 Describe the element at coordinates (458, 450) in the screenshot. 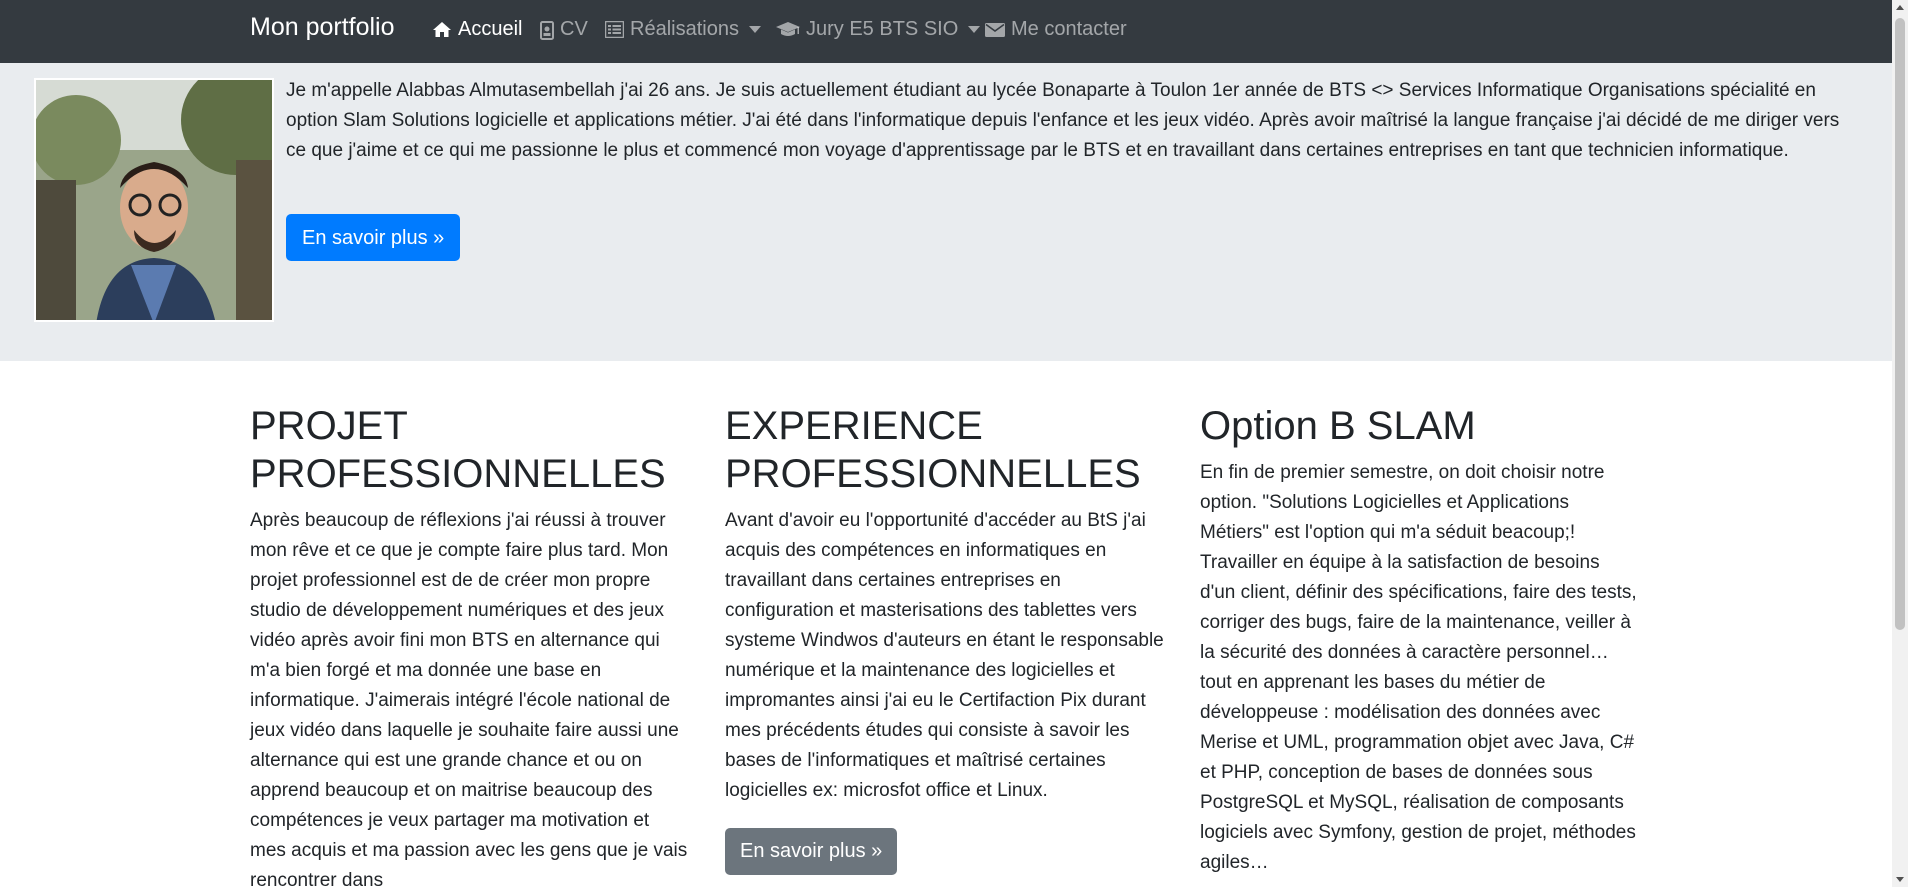

I see `column-title: PROJET PROFESSIONNELLES` at that location.